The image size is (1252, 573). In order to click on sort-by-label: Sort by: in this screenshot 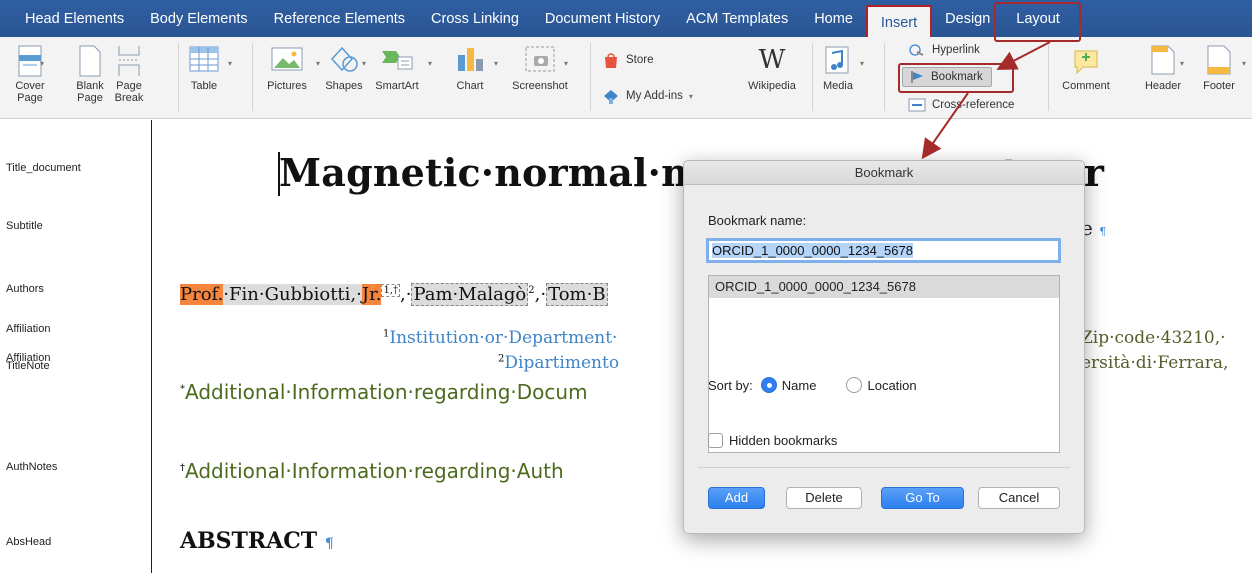, I will do `click(730, 385)`.